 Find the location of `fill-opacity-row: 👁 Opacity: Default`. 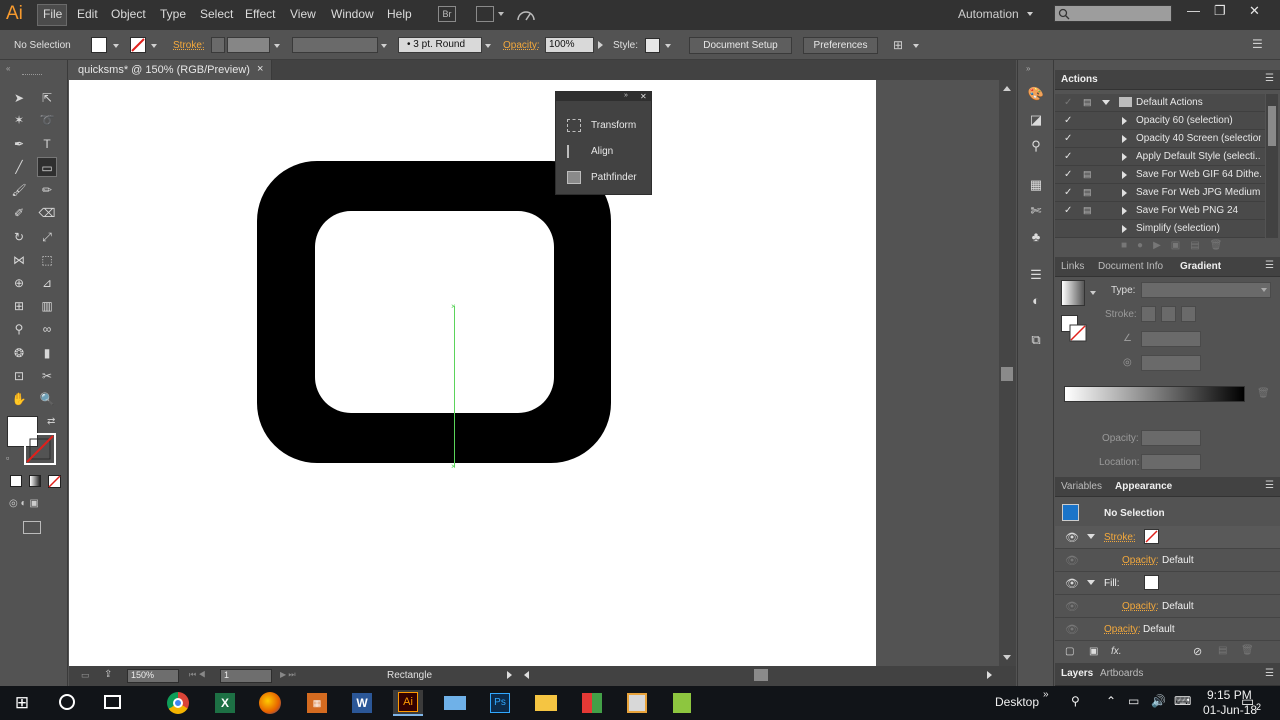

fill-opacity-row: 👁 Opacity: Default is located at coordinates (1167, 606).